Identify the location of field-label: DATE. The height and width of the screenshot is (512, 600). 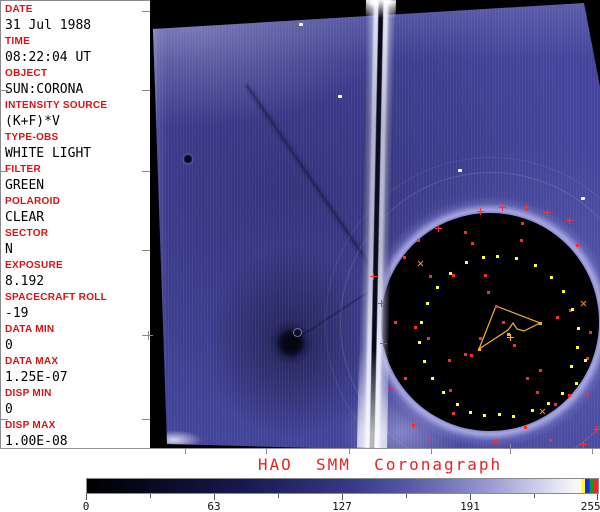
(19, 9).